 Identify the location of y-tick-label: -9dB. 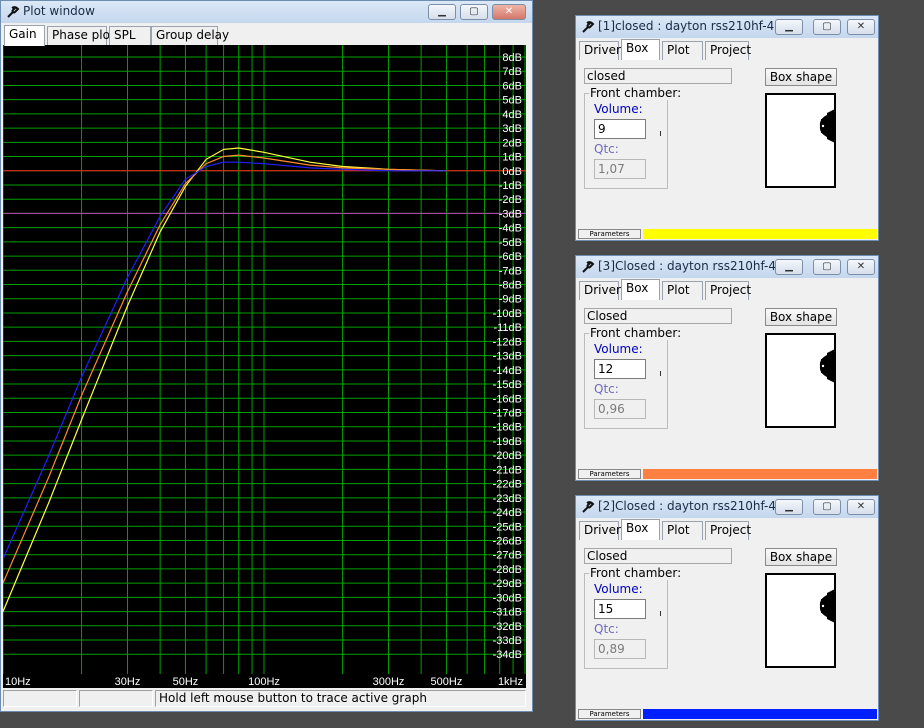
(510, 300).